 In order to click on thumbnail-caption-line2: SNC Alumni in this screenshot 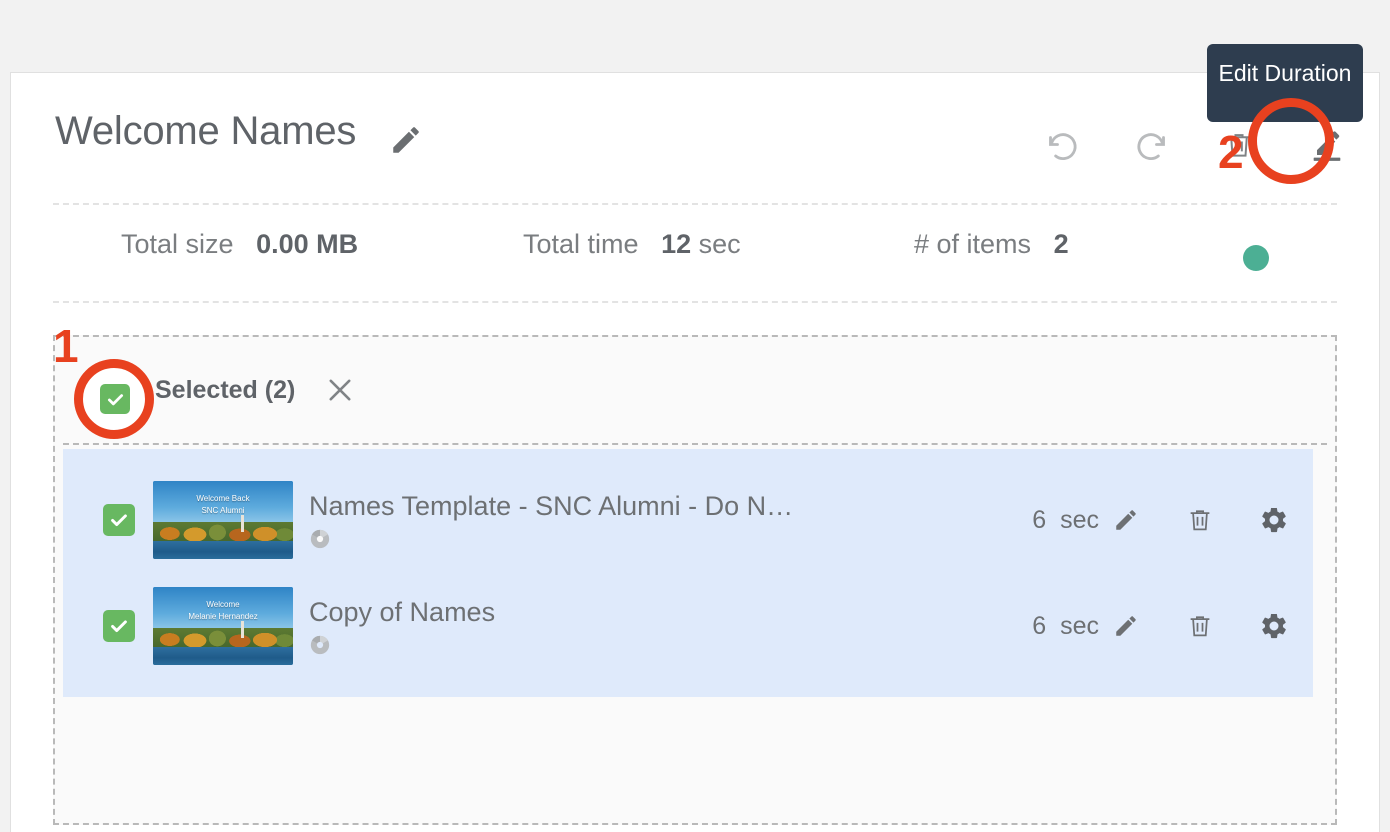, I will do `click(223, 510)`.